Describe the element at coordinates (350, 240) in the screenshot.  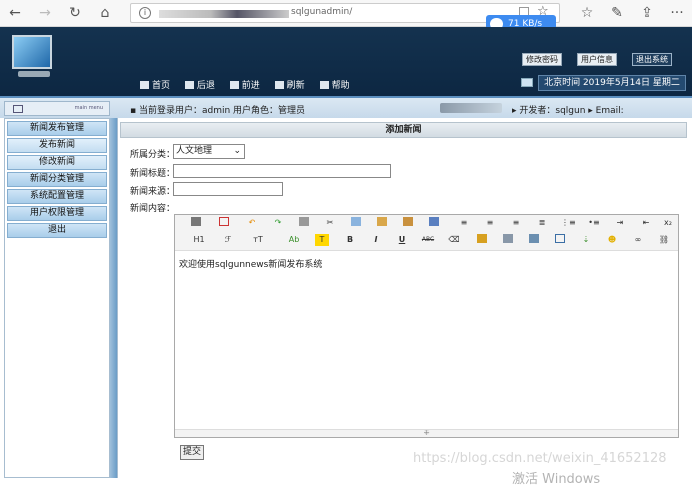
I see `bold-button: B` at that location.